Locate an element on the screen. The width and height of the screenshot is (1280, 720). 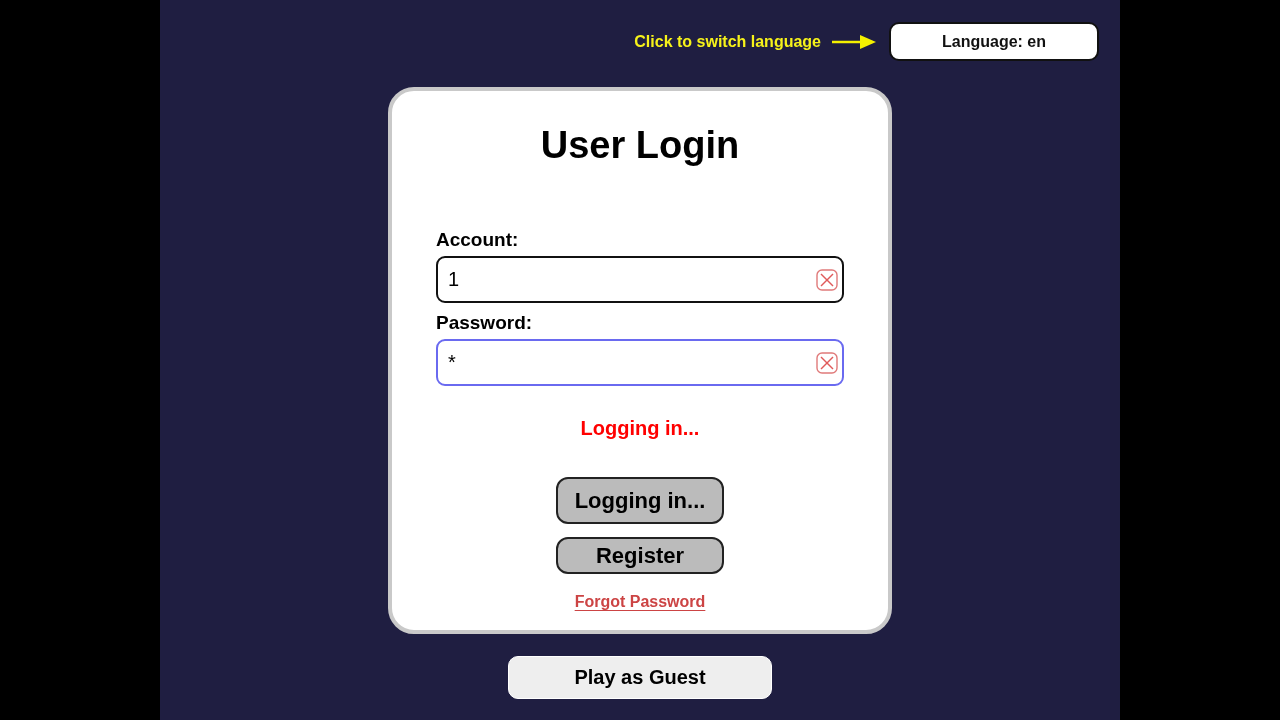
field-value: 1 is located at coordinates (454, 279).